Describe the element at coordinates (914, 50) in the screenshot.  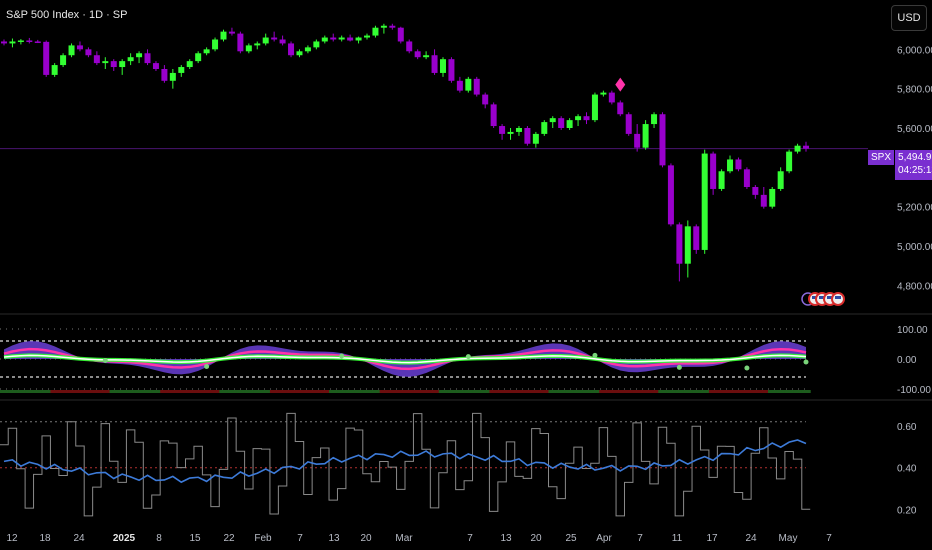
I see `price-tick-label: 6,000.00` at that location.